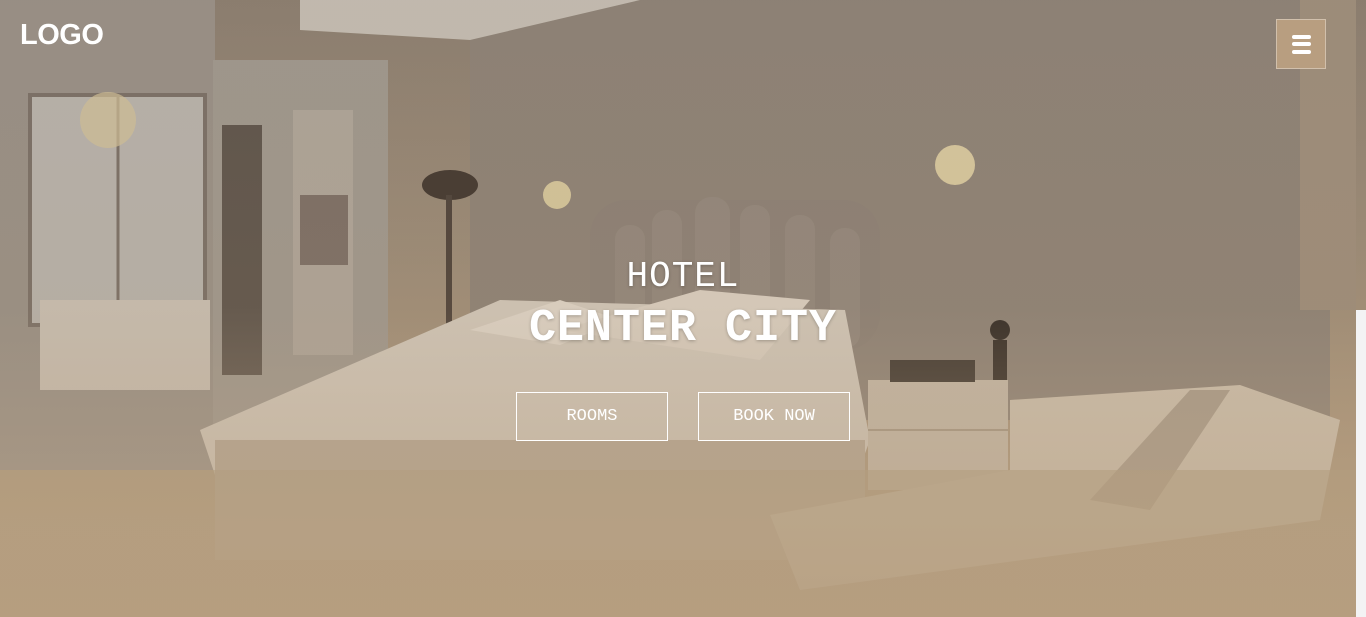 The width and height of the screenshot is (1366, 617). What do you see at coordinates (774, 416) in the screenshot?
I see `book-now-button: BOOK NOW` at bounding box center [774, 416].